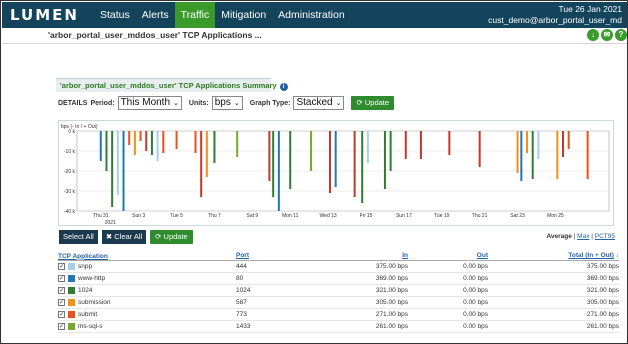 The image size is (628, 344). I want to click on app-cell: ✓ submit, so click(147, 314).